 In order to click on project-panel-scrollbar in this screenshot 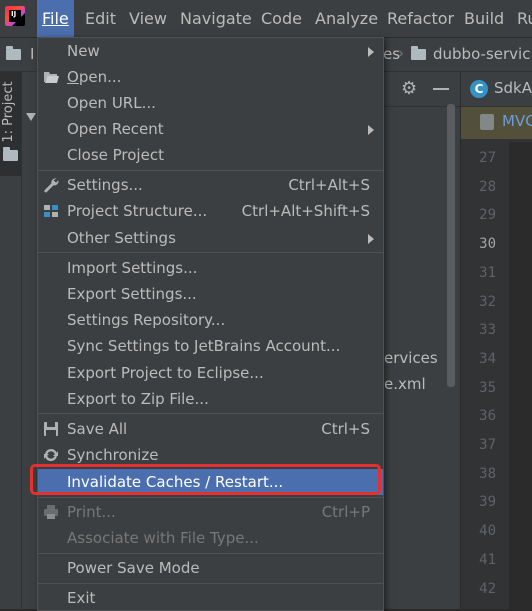, I will do `click(451, 245)`.